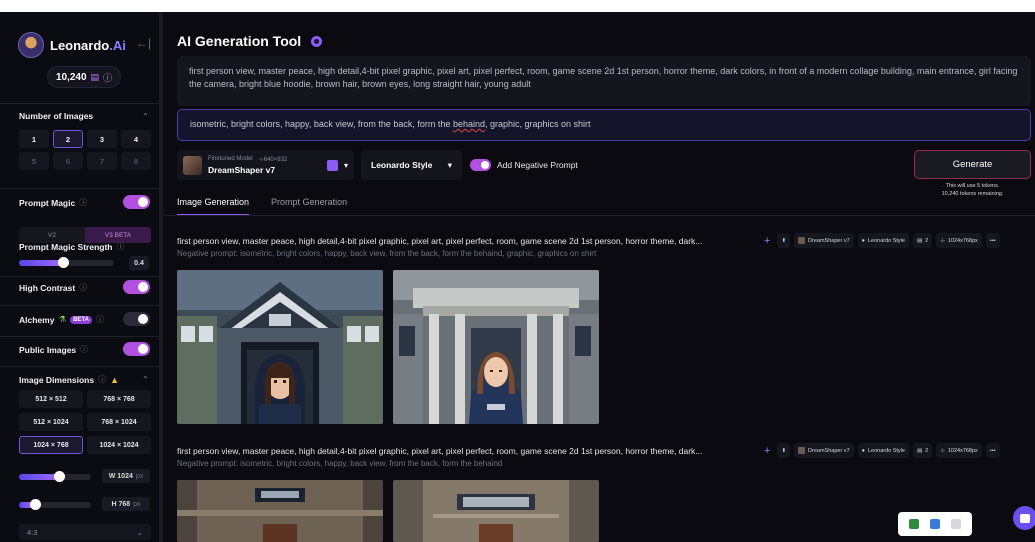  What do you see at coordinates (119, 399) in the screenshot?
I see `dim-768x768: 768 × 768` at bounding box center [119, 399].